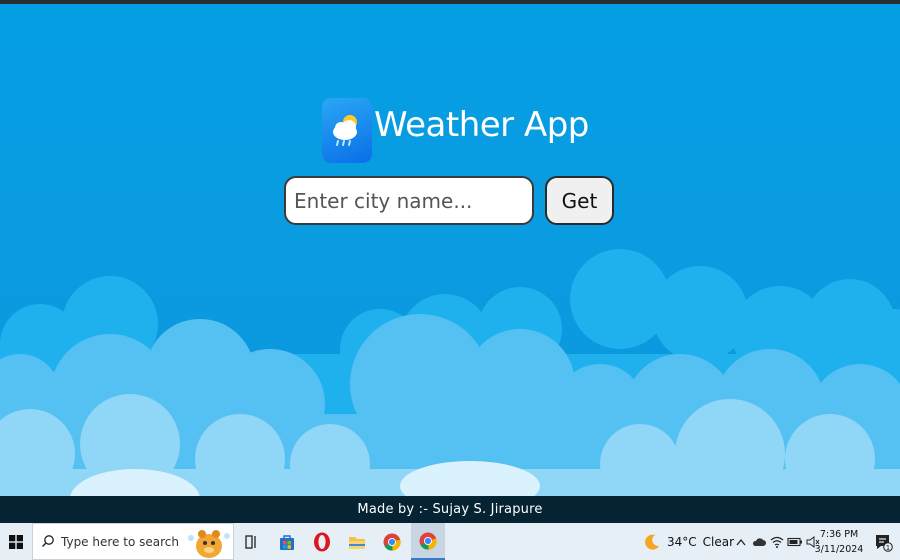  I want to click on wifi-icon, so click(777, 542).